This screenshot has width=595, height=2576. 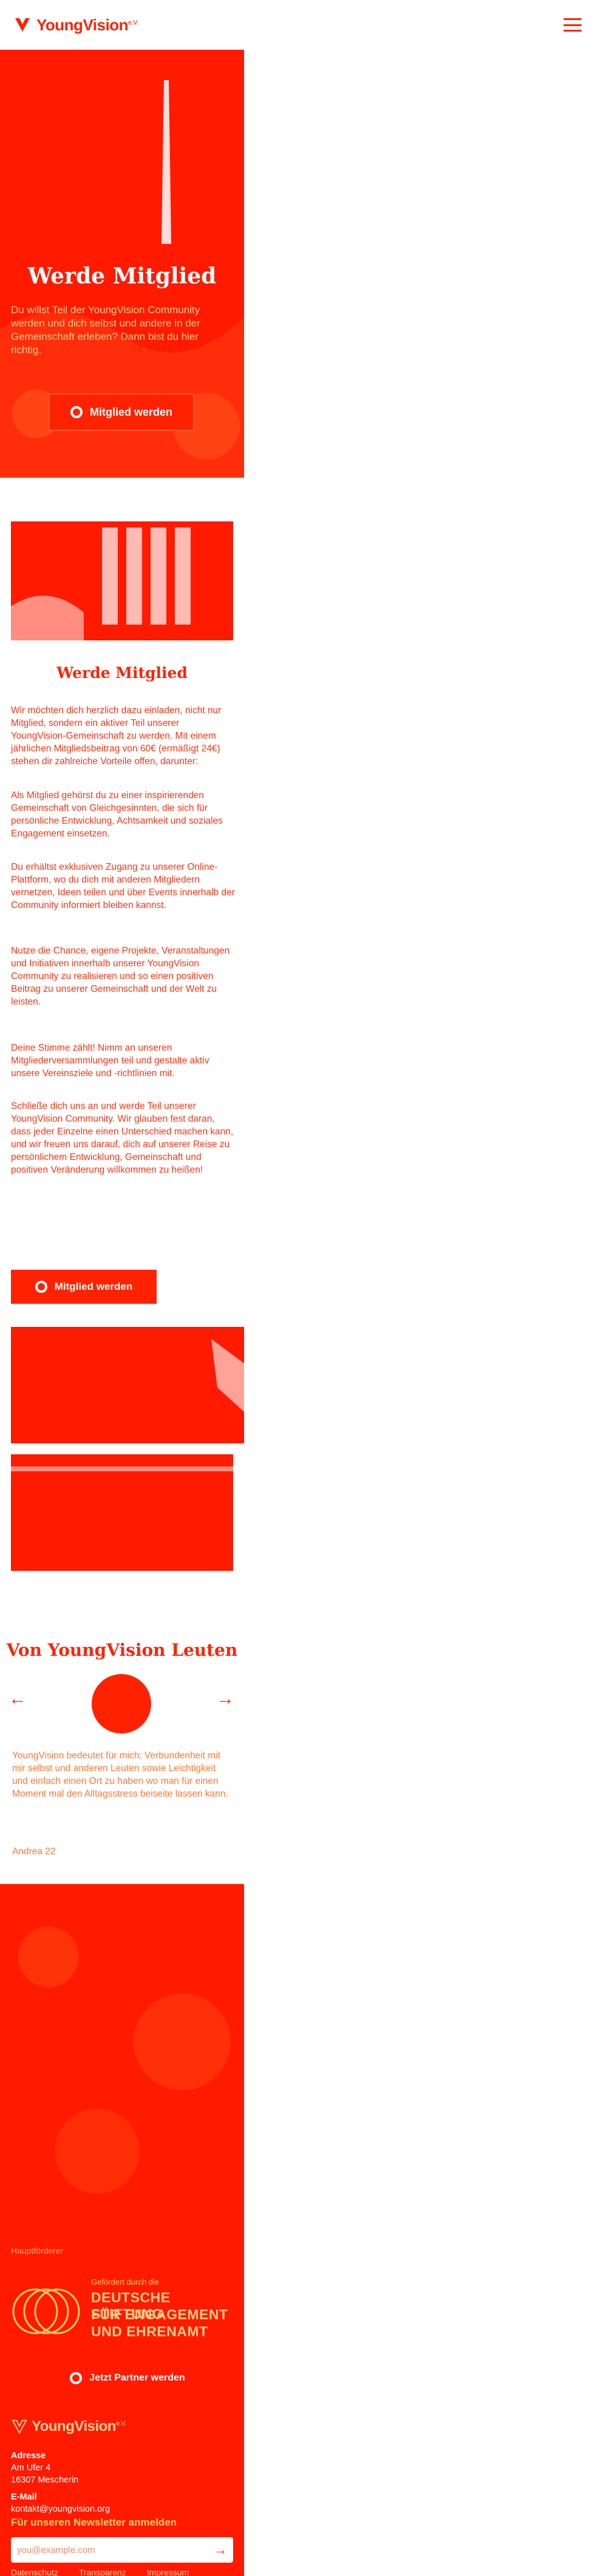 What do you see at coordinates (122, 2059) in the screenshot?
I see `community-photo` at bounding box center [122, 2059].